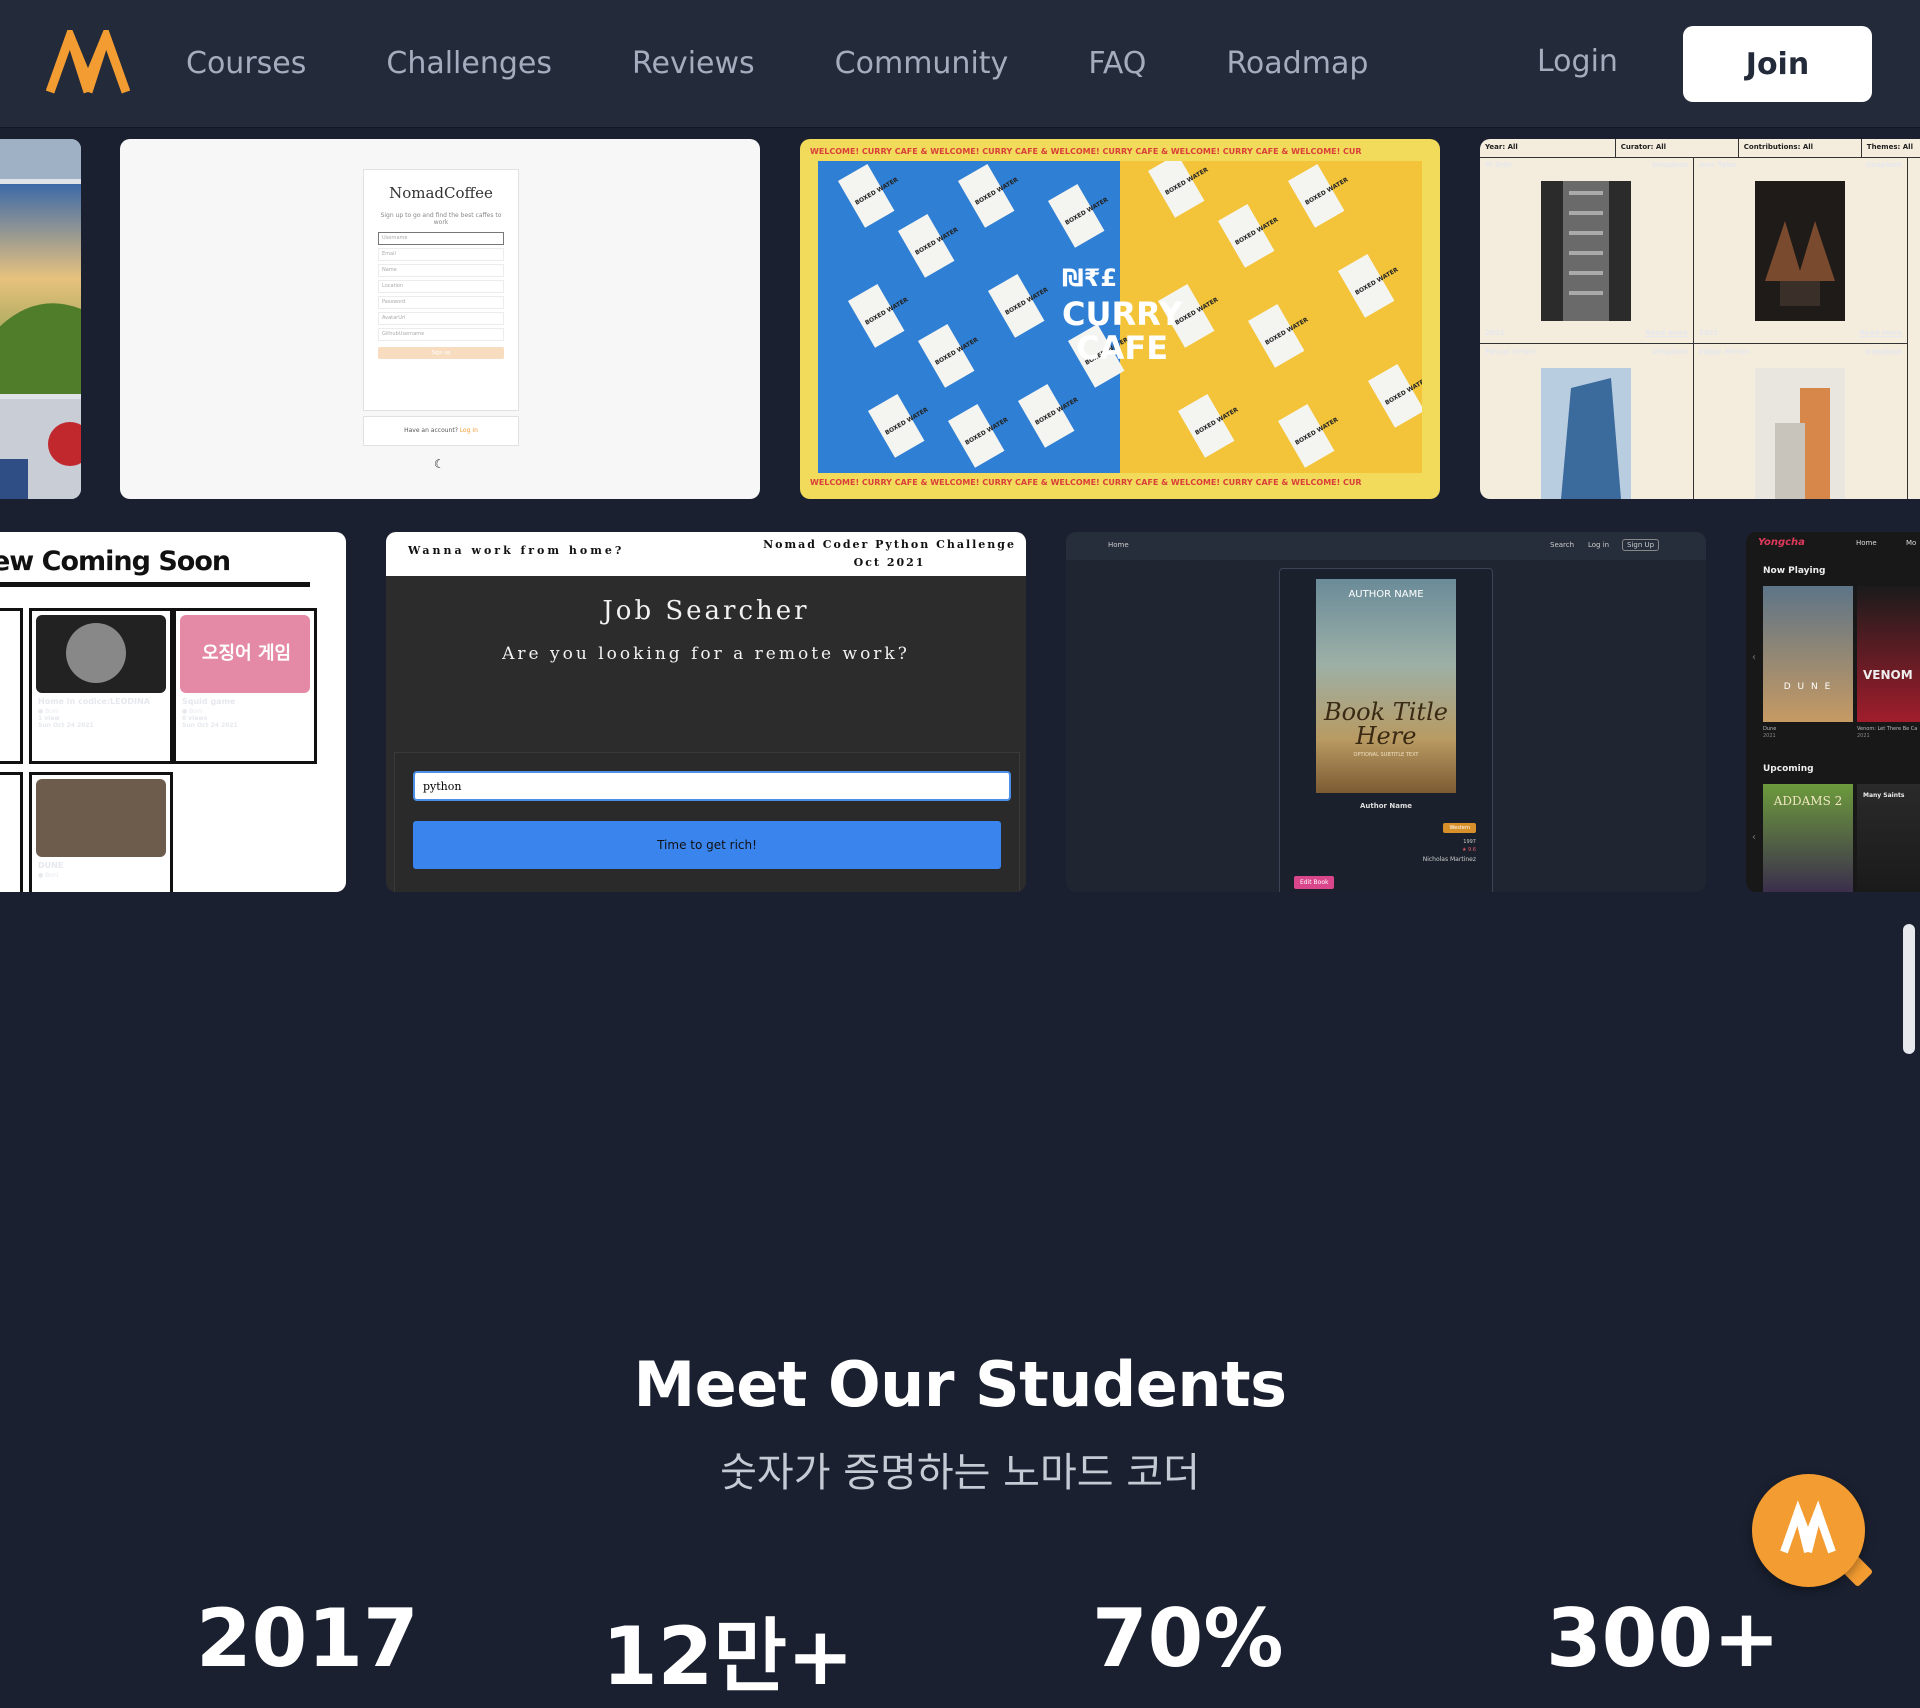 The height and width of the screenshot is (1708, 1920). Describe the element at coordinates (1598, 545) in the screenshot. I see `book-nav-login: Log in` at that location.